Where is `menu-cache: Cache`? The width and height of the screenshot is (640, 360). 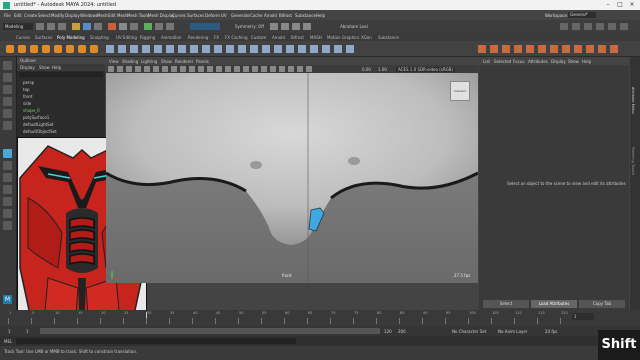 menu-cache: Cache is located at coordinates (256, 15).